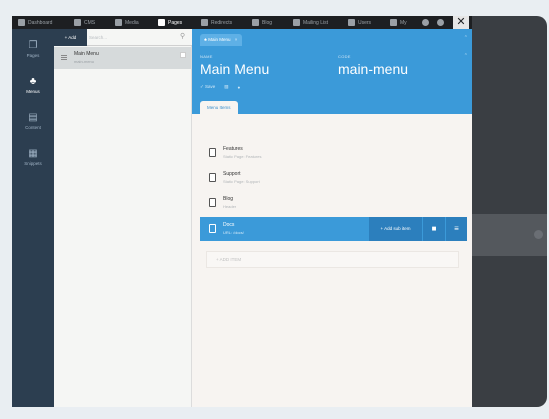  Describe the element at coordinates (425, 22) in the screenshot. I see `power-icon` at that location.